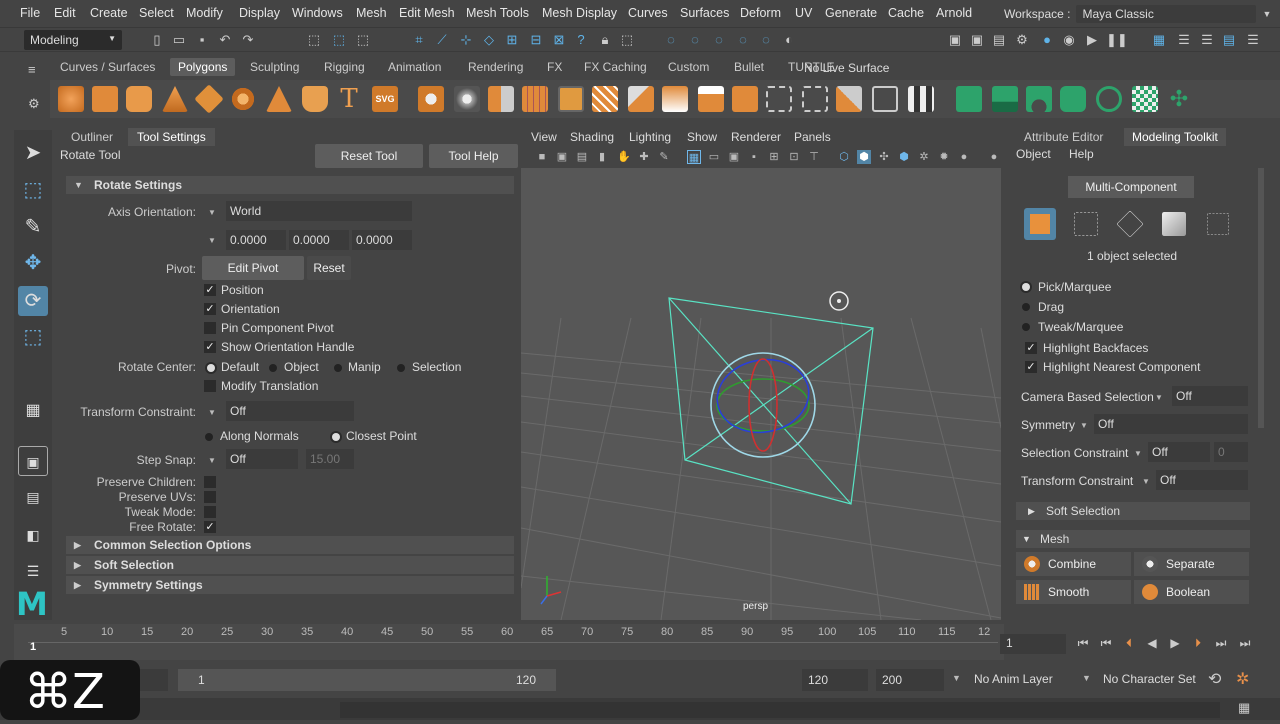  Describe the element at coordinates (794, 157) in the screenshot. I see `safe-action-icon: ⊡` at that location.